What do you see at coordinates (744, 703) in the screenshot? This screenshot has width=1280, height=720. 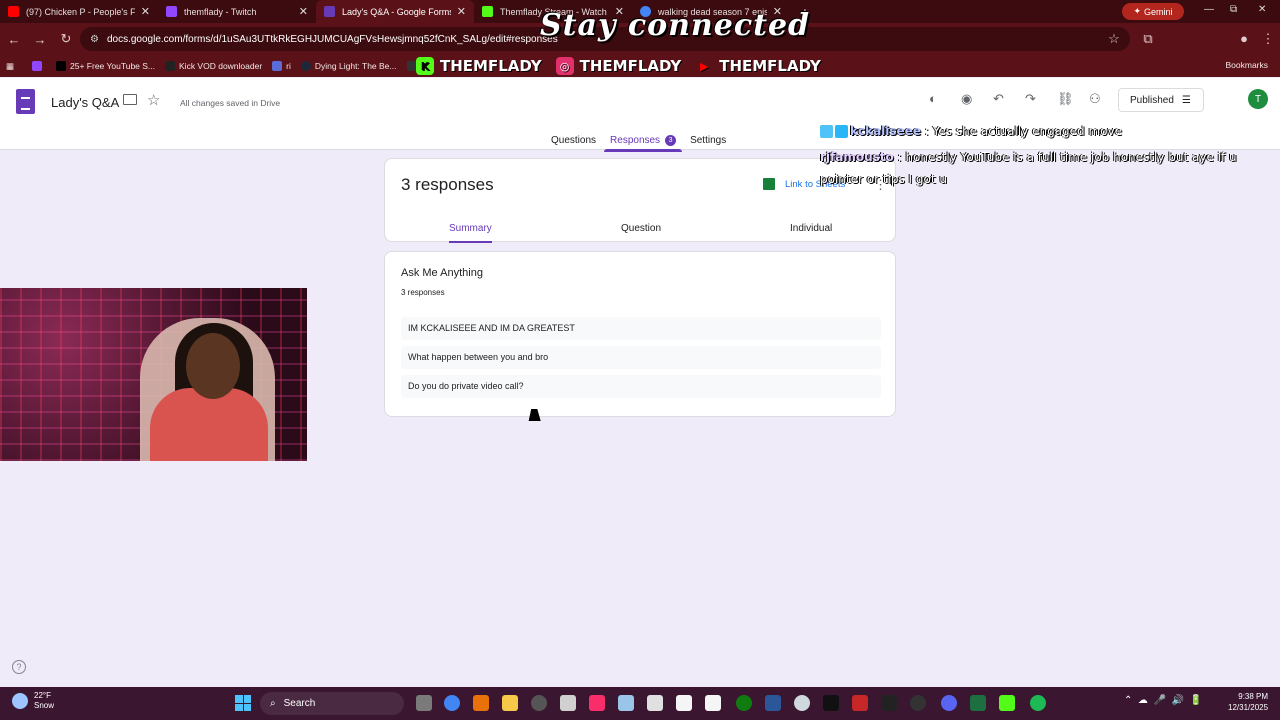 I see `xbox-icon` at bounding box center [744, 703].